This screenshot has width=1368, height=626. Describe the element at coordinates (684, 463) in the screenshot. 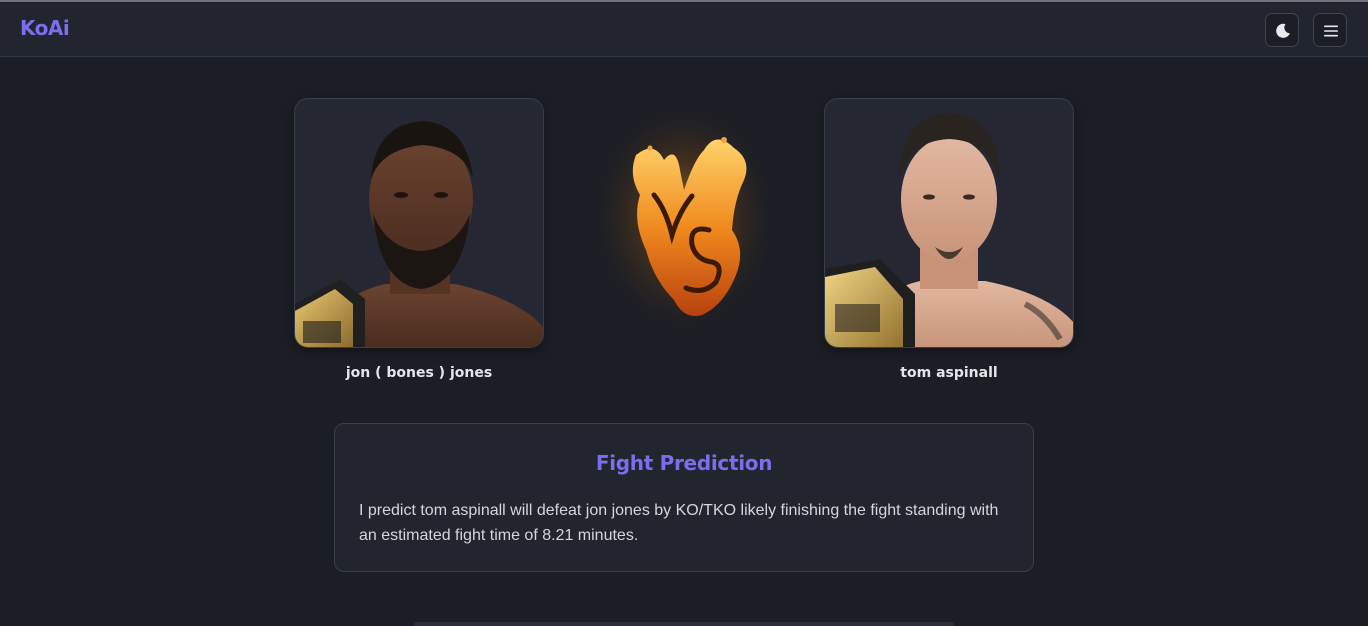

I see `prediction-title: Fight Prediction` at that location.